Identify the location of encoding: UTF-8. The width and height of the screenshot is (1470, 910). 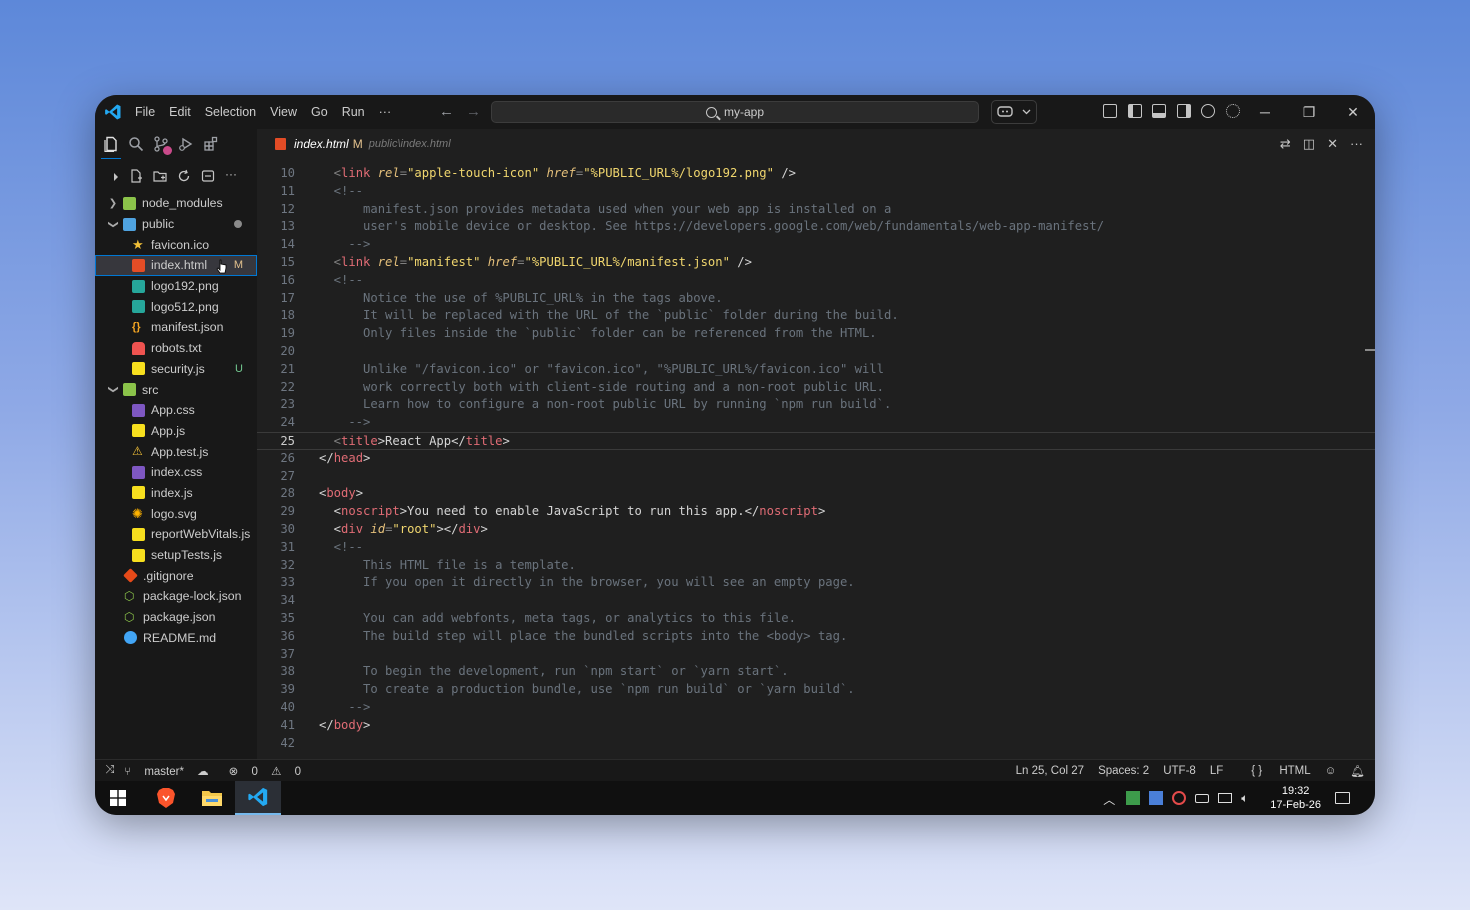
(1179, 771).